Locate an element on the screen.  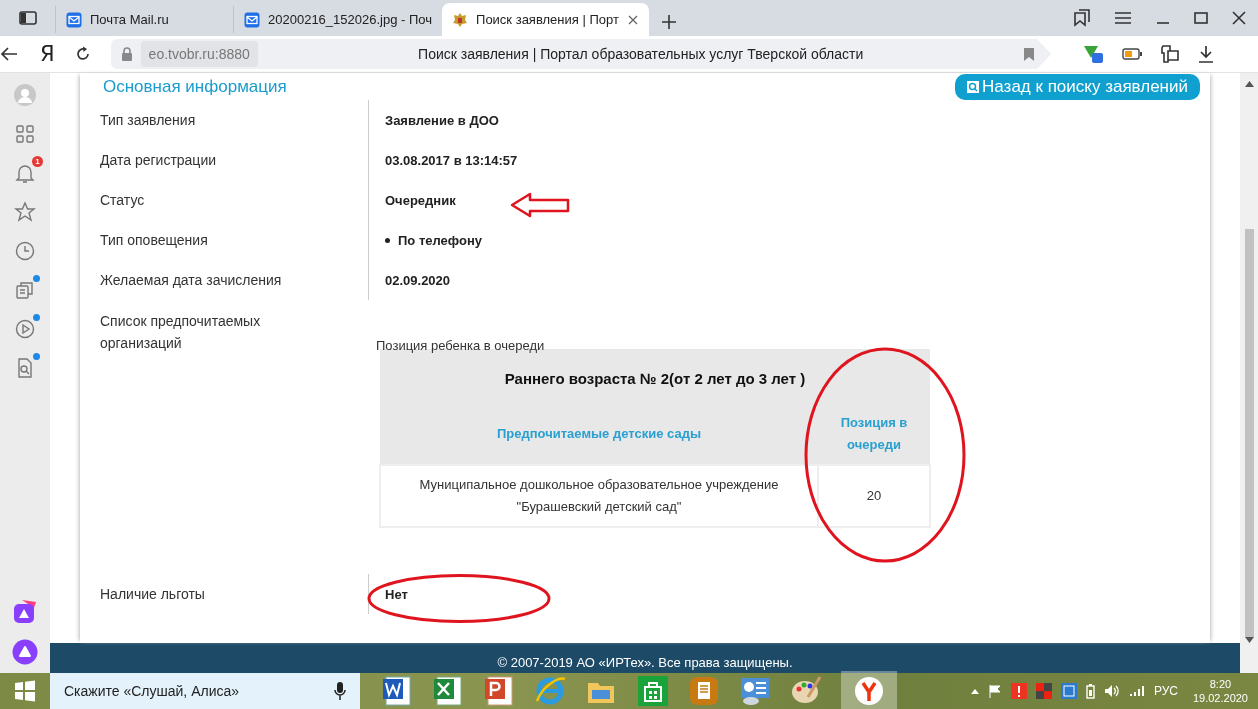
field-label: Список предпочитаемых организаций is located at coordinates (181, 332).